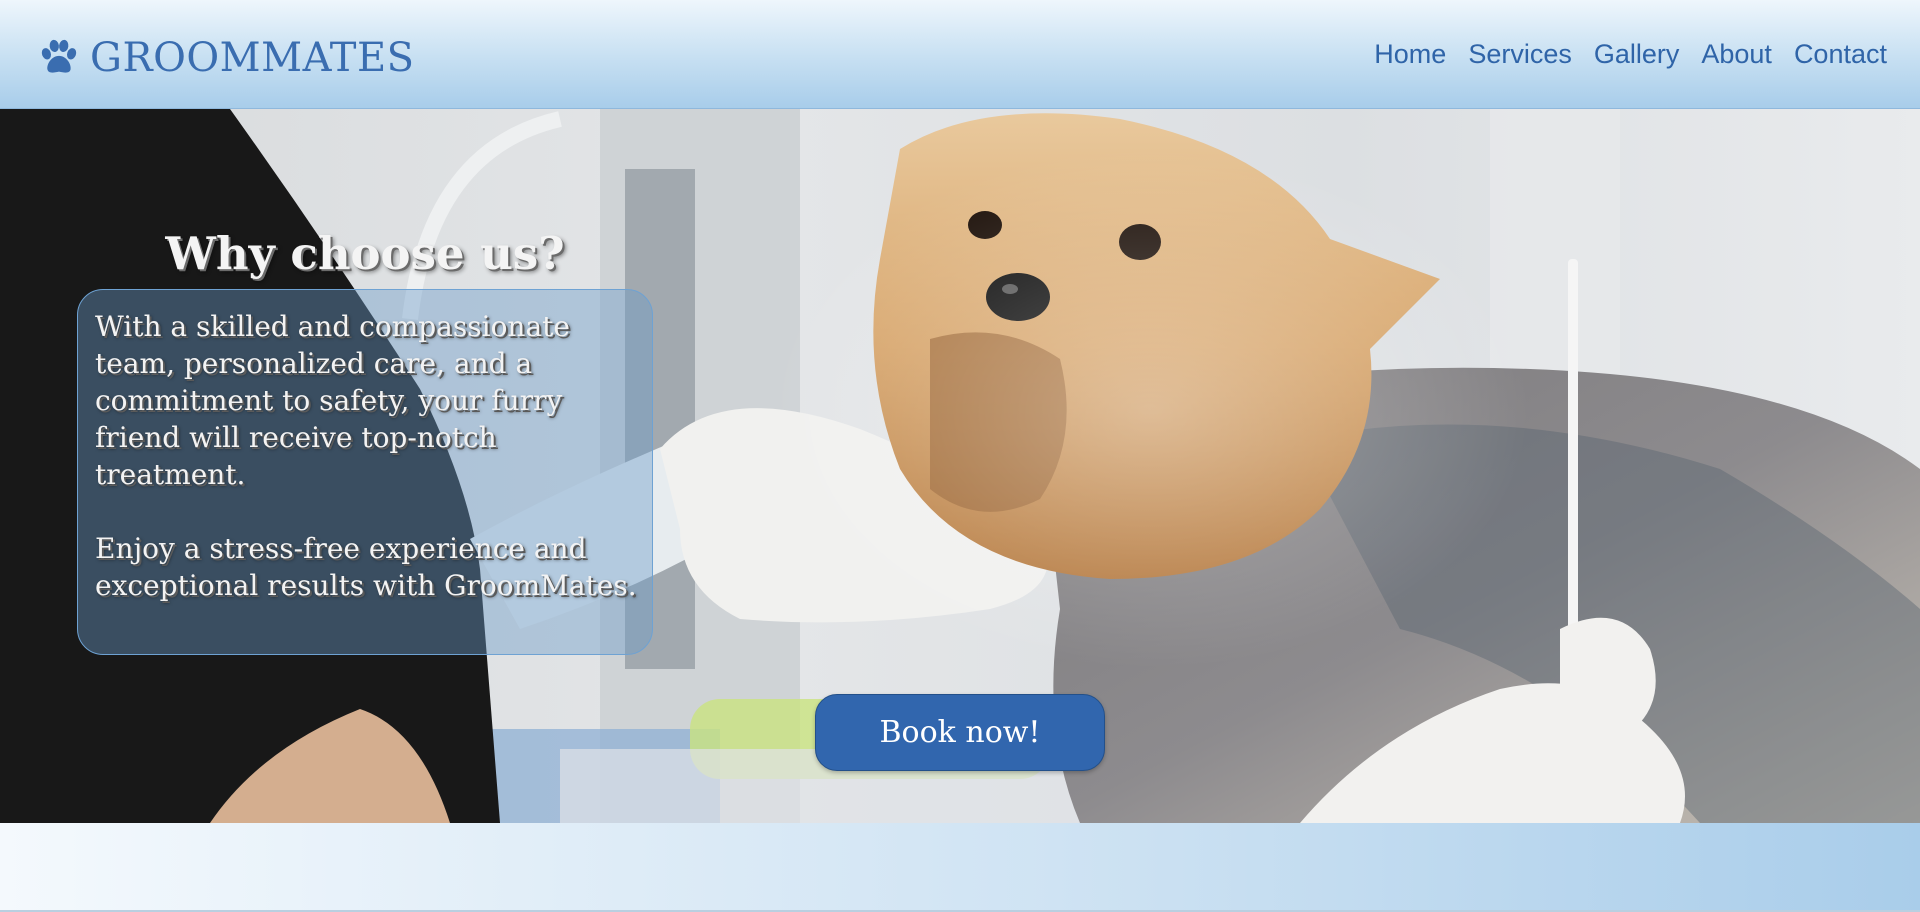  I want to click on nav-services: Services, so click(1520, 54).